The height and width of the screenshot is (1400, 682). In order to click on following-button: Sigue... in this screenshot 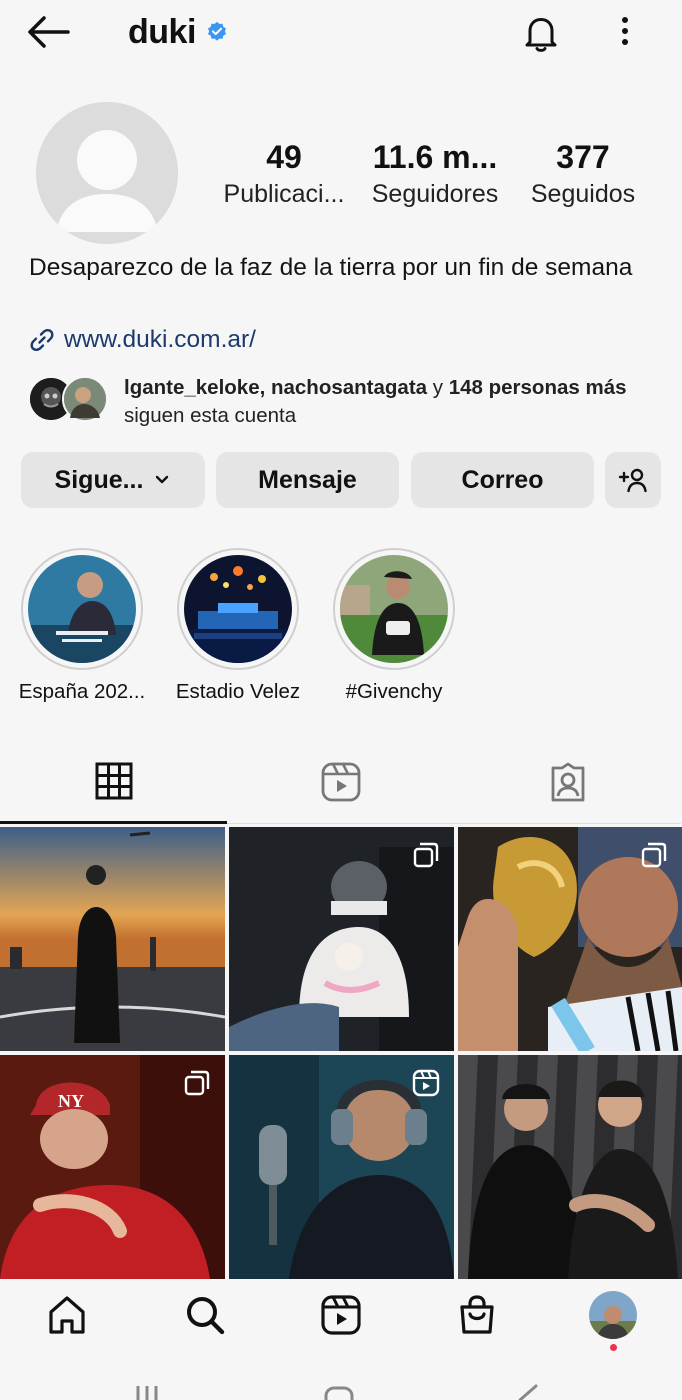, I will do `click(113, 480)`.